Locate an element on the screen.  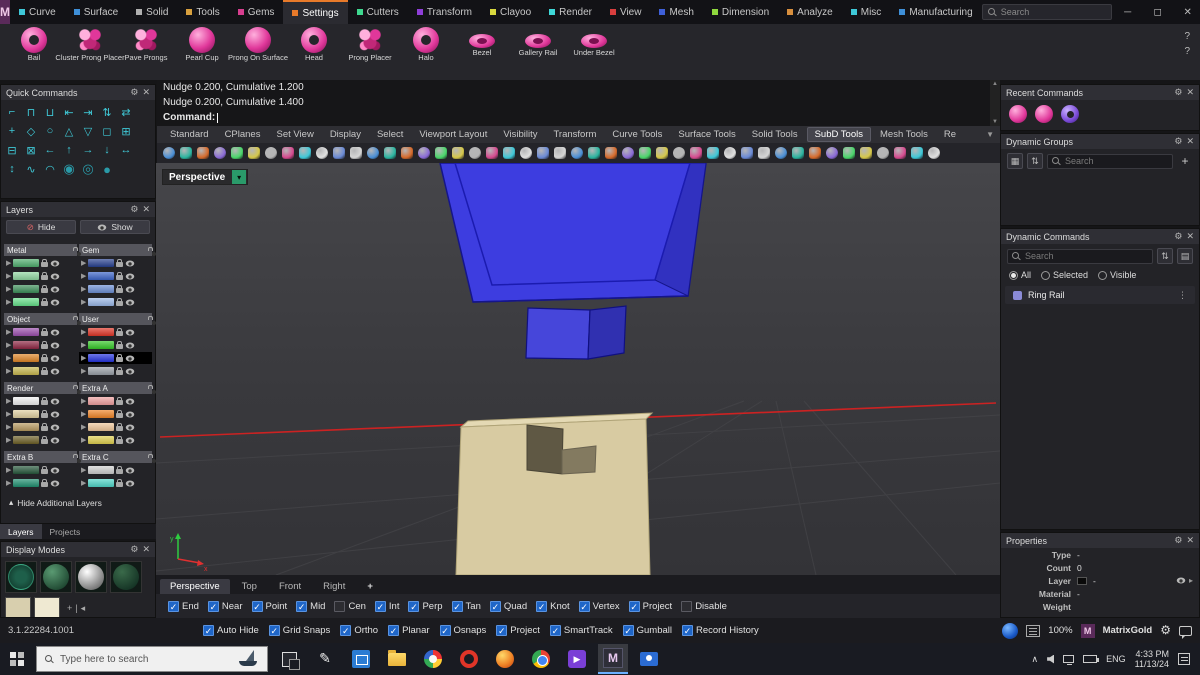
osnap-end: ✓ End is located at coordinates (183, 606).